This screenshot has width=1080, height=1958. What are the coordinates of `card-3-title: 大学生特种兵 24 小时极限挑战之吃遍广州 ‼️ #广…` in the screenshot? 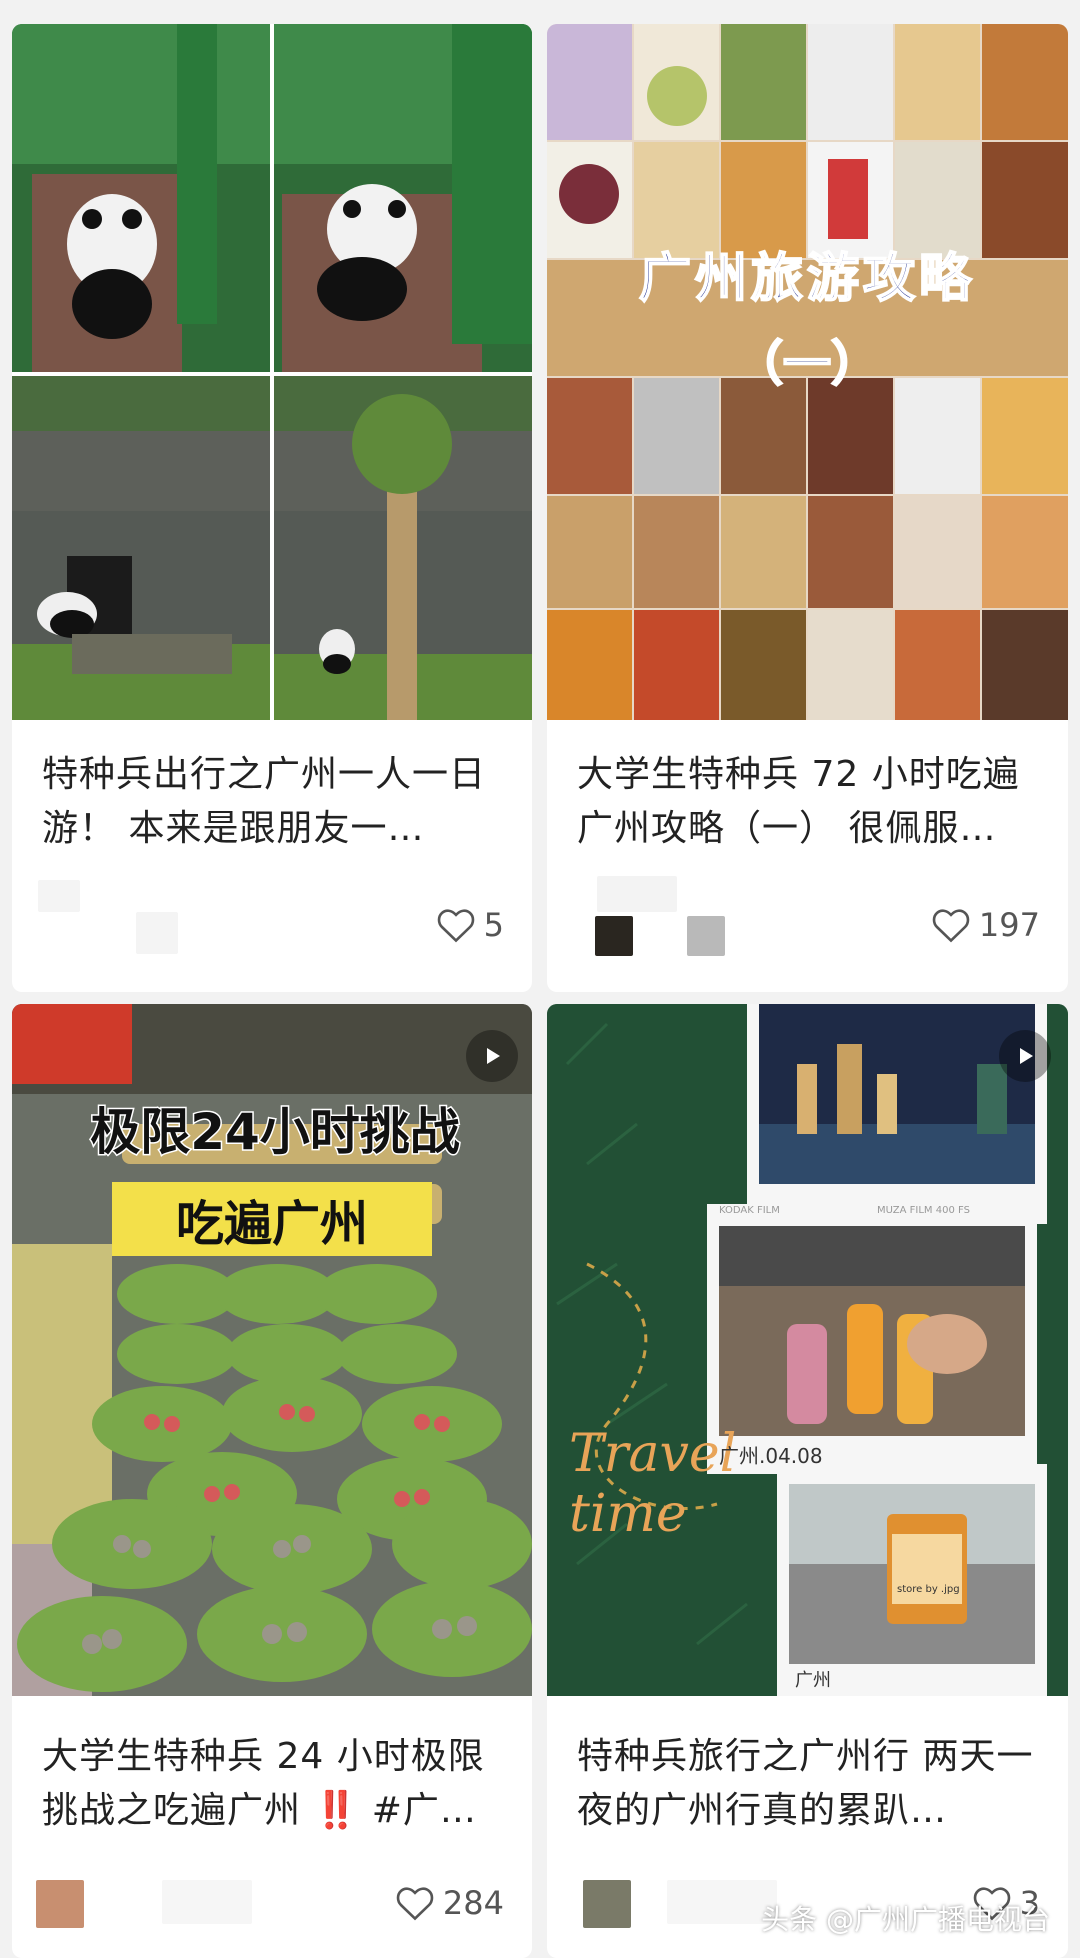 It's located at (273, 1784).